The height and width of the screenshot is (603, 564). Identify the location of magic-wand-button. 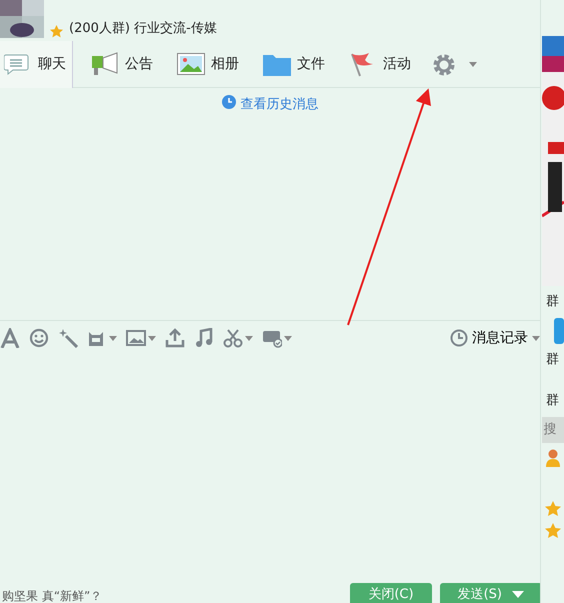
(68, 338).